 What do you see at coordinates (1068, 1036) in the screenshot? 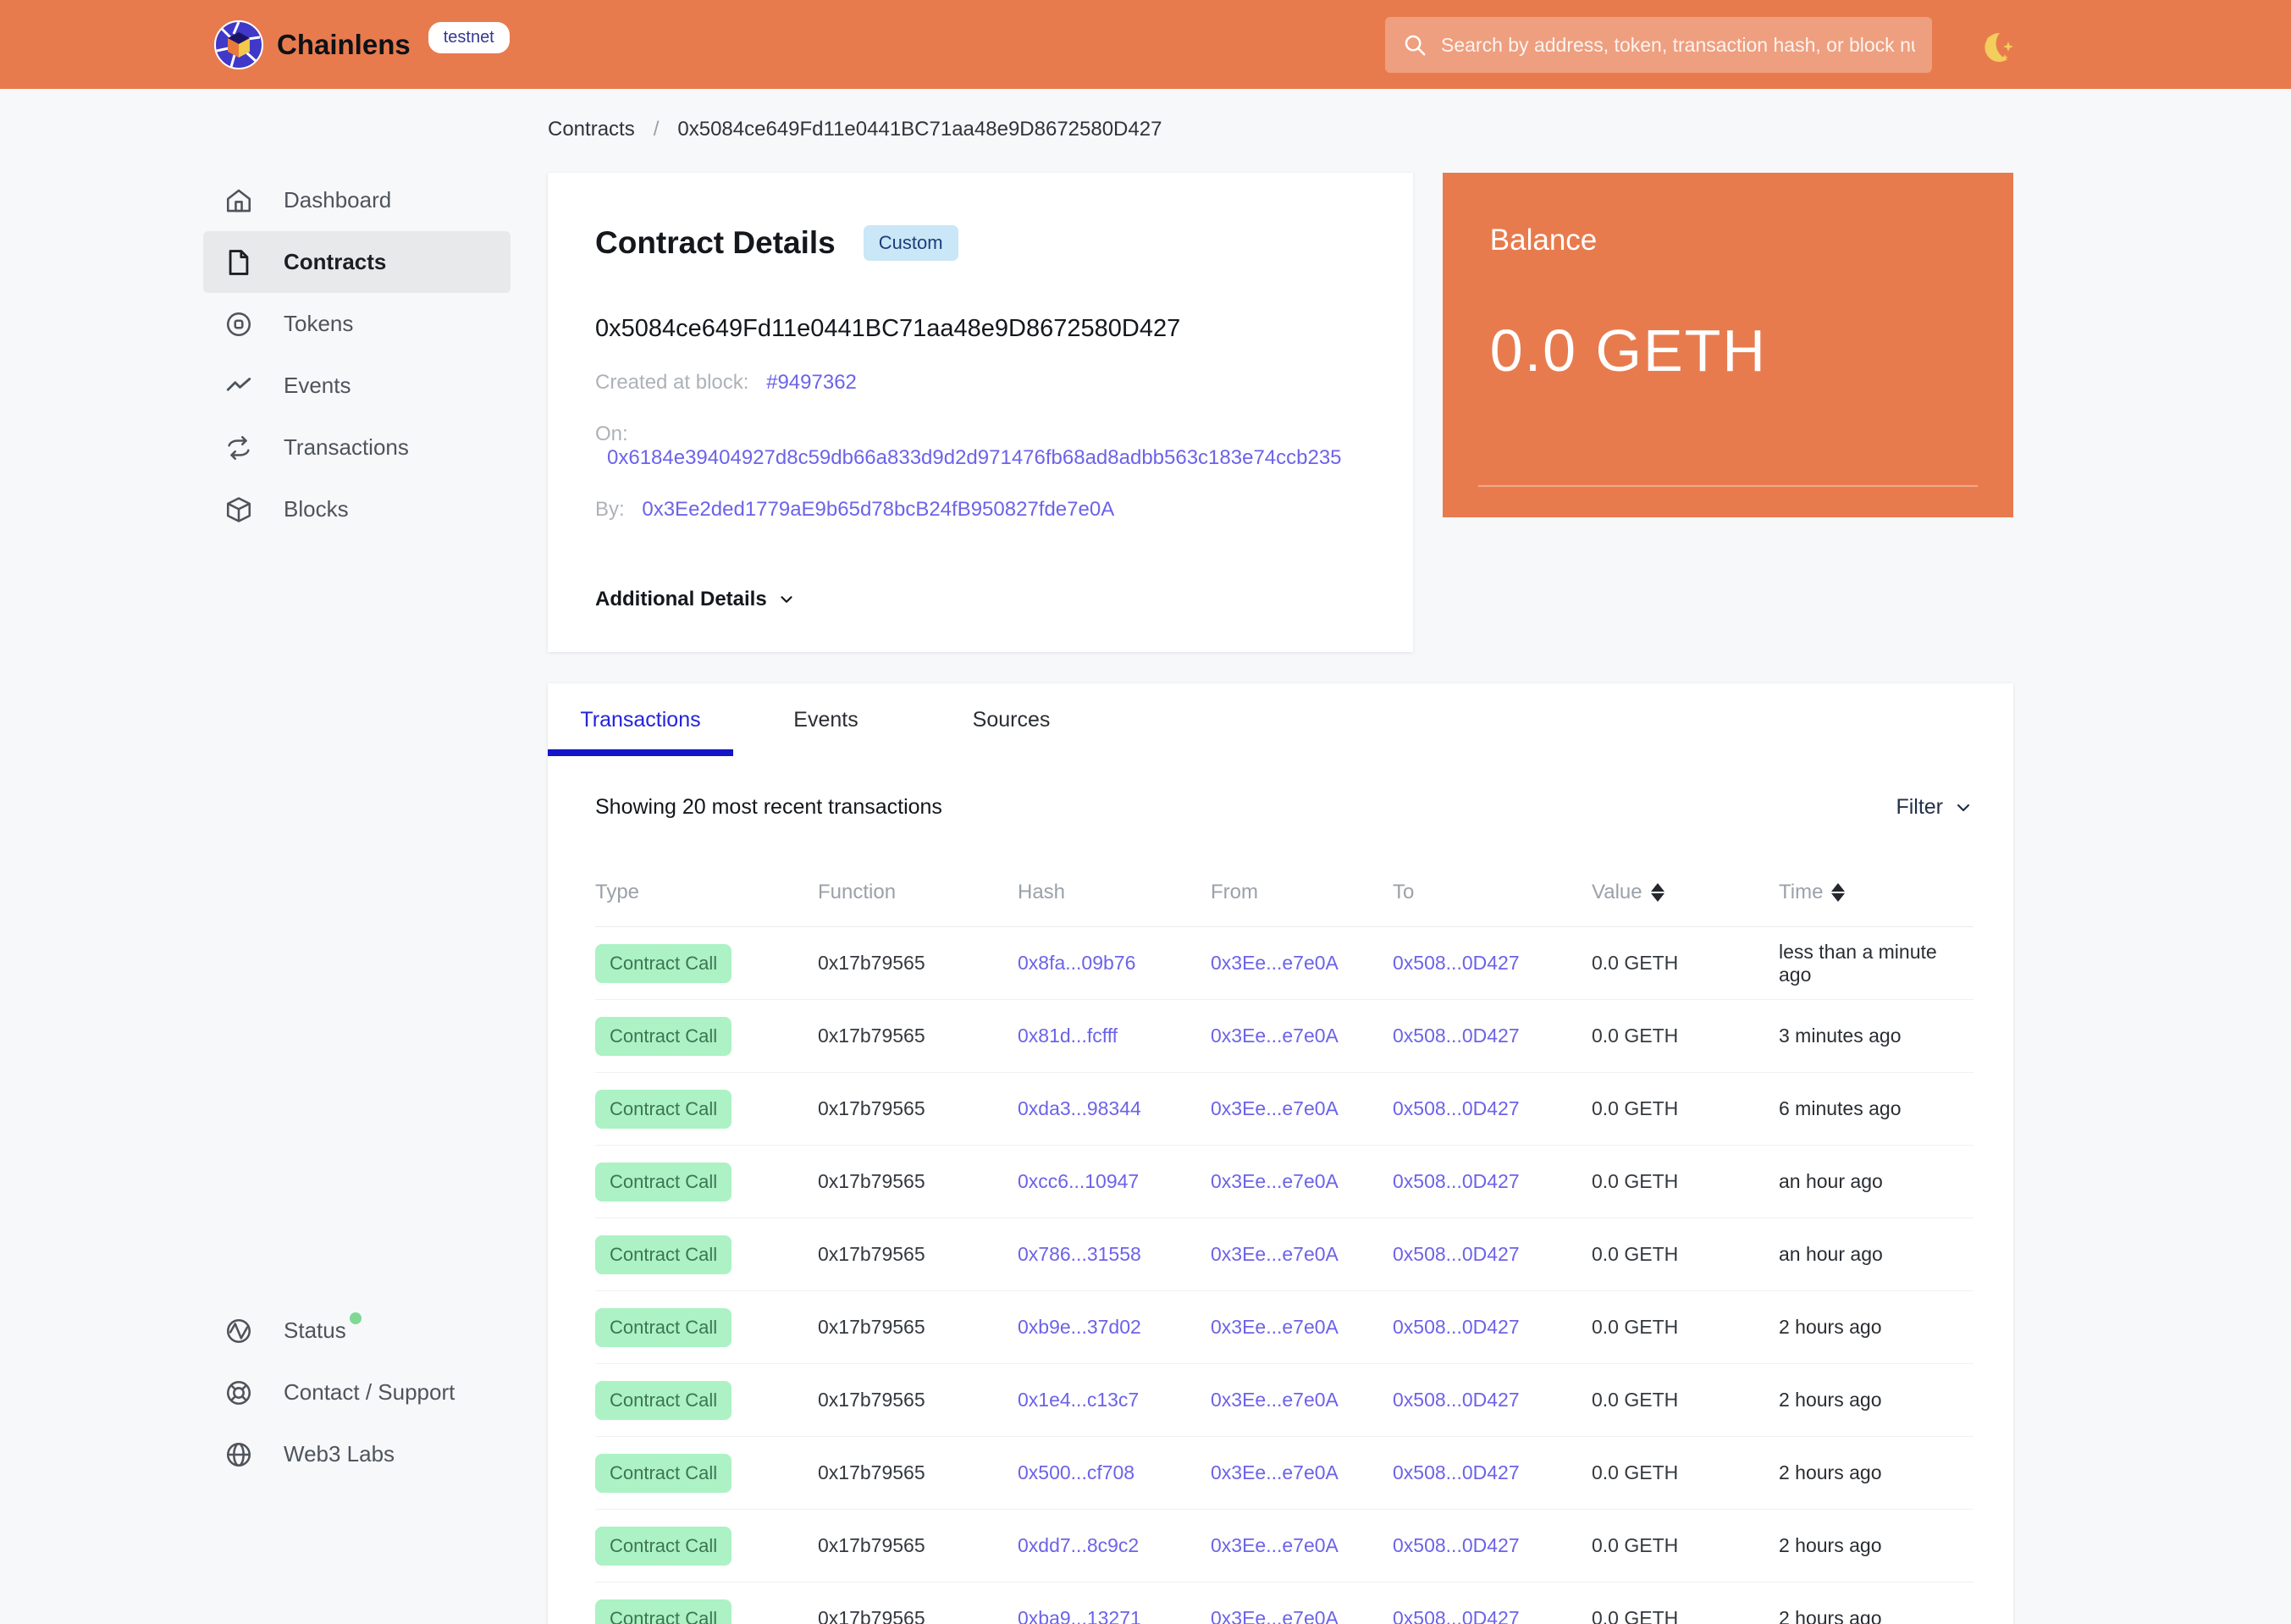
I see `tx-hash-link: 0x81d...fcfff` at bounding box center [1068, 1036].